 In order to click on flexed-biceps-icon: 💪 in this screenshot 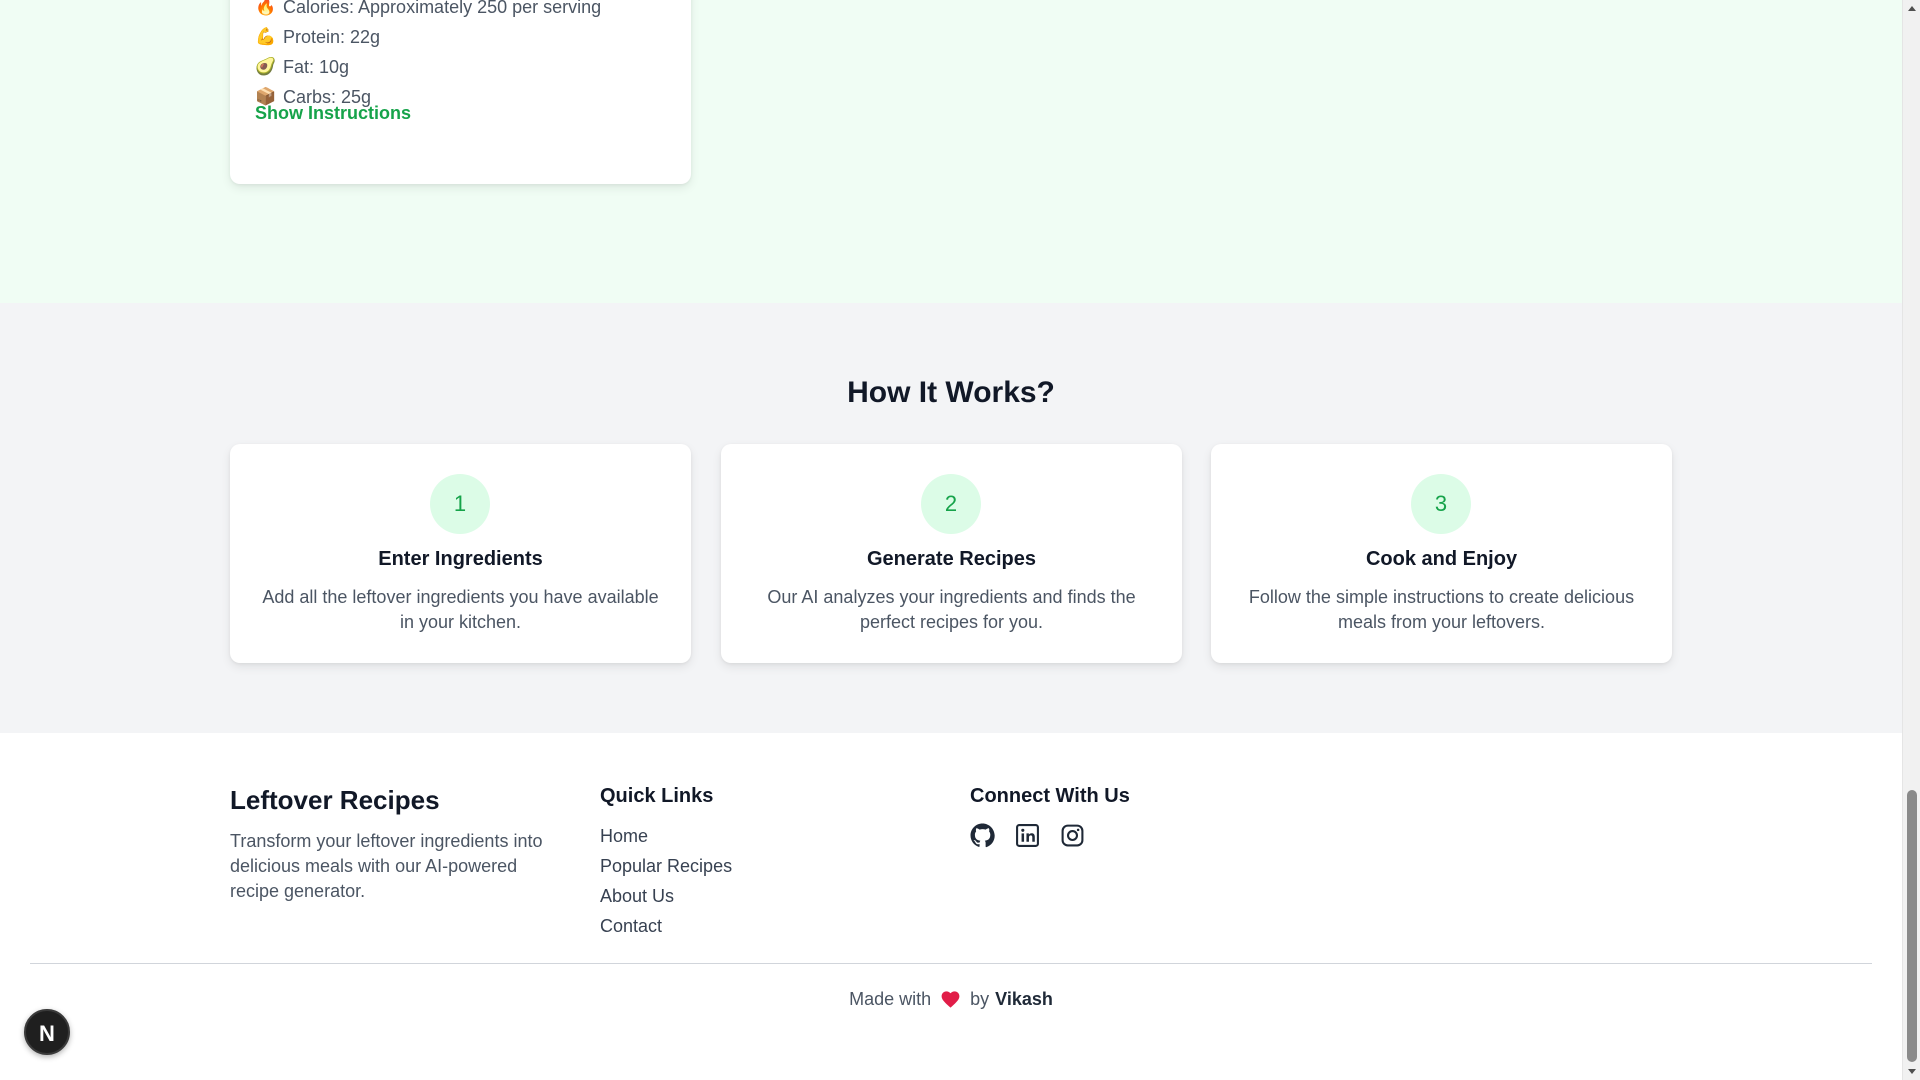, I will do `click(266, 36)`.